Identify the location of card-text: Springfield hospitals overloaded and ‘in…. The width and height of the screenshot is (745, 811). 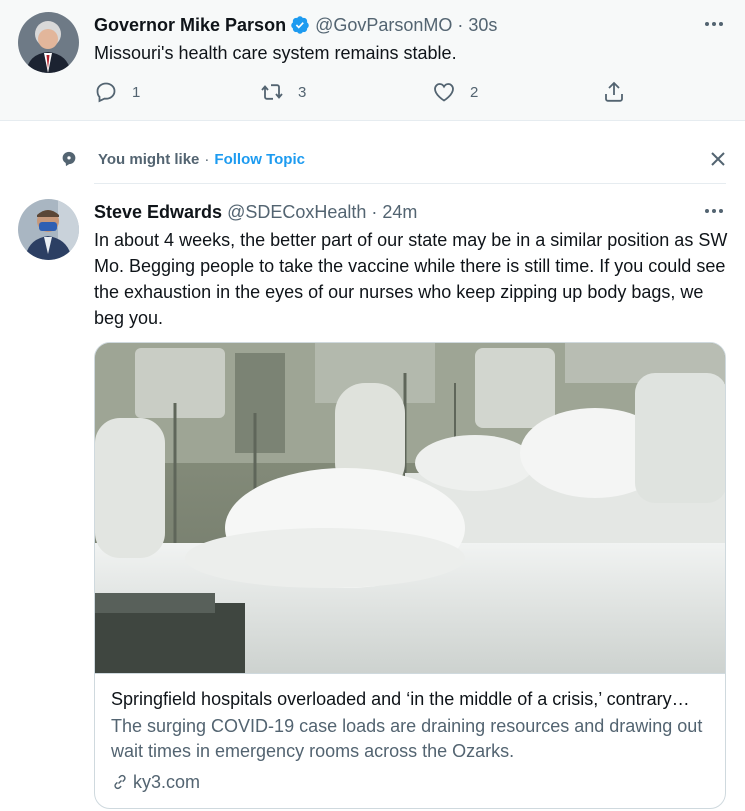
(410, 740).